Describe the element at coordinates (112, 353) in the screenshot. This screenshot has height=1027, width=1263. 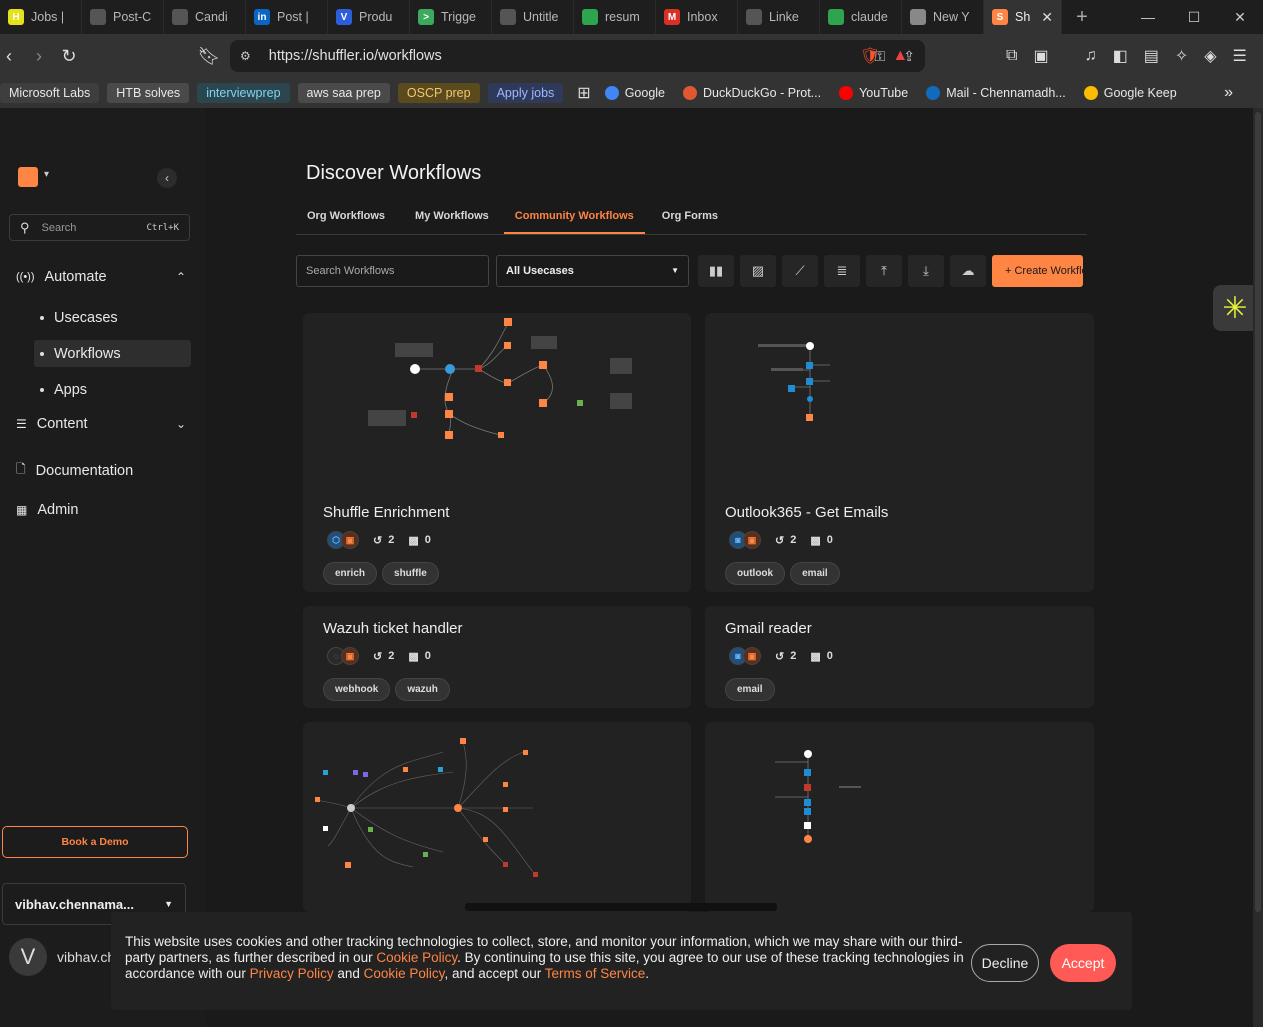
I see `sidebar-item-workflows: Workflows` at that location.